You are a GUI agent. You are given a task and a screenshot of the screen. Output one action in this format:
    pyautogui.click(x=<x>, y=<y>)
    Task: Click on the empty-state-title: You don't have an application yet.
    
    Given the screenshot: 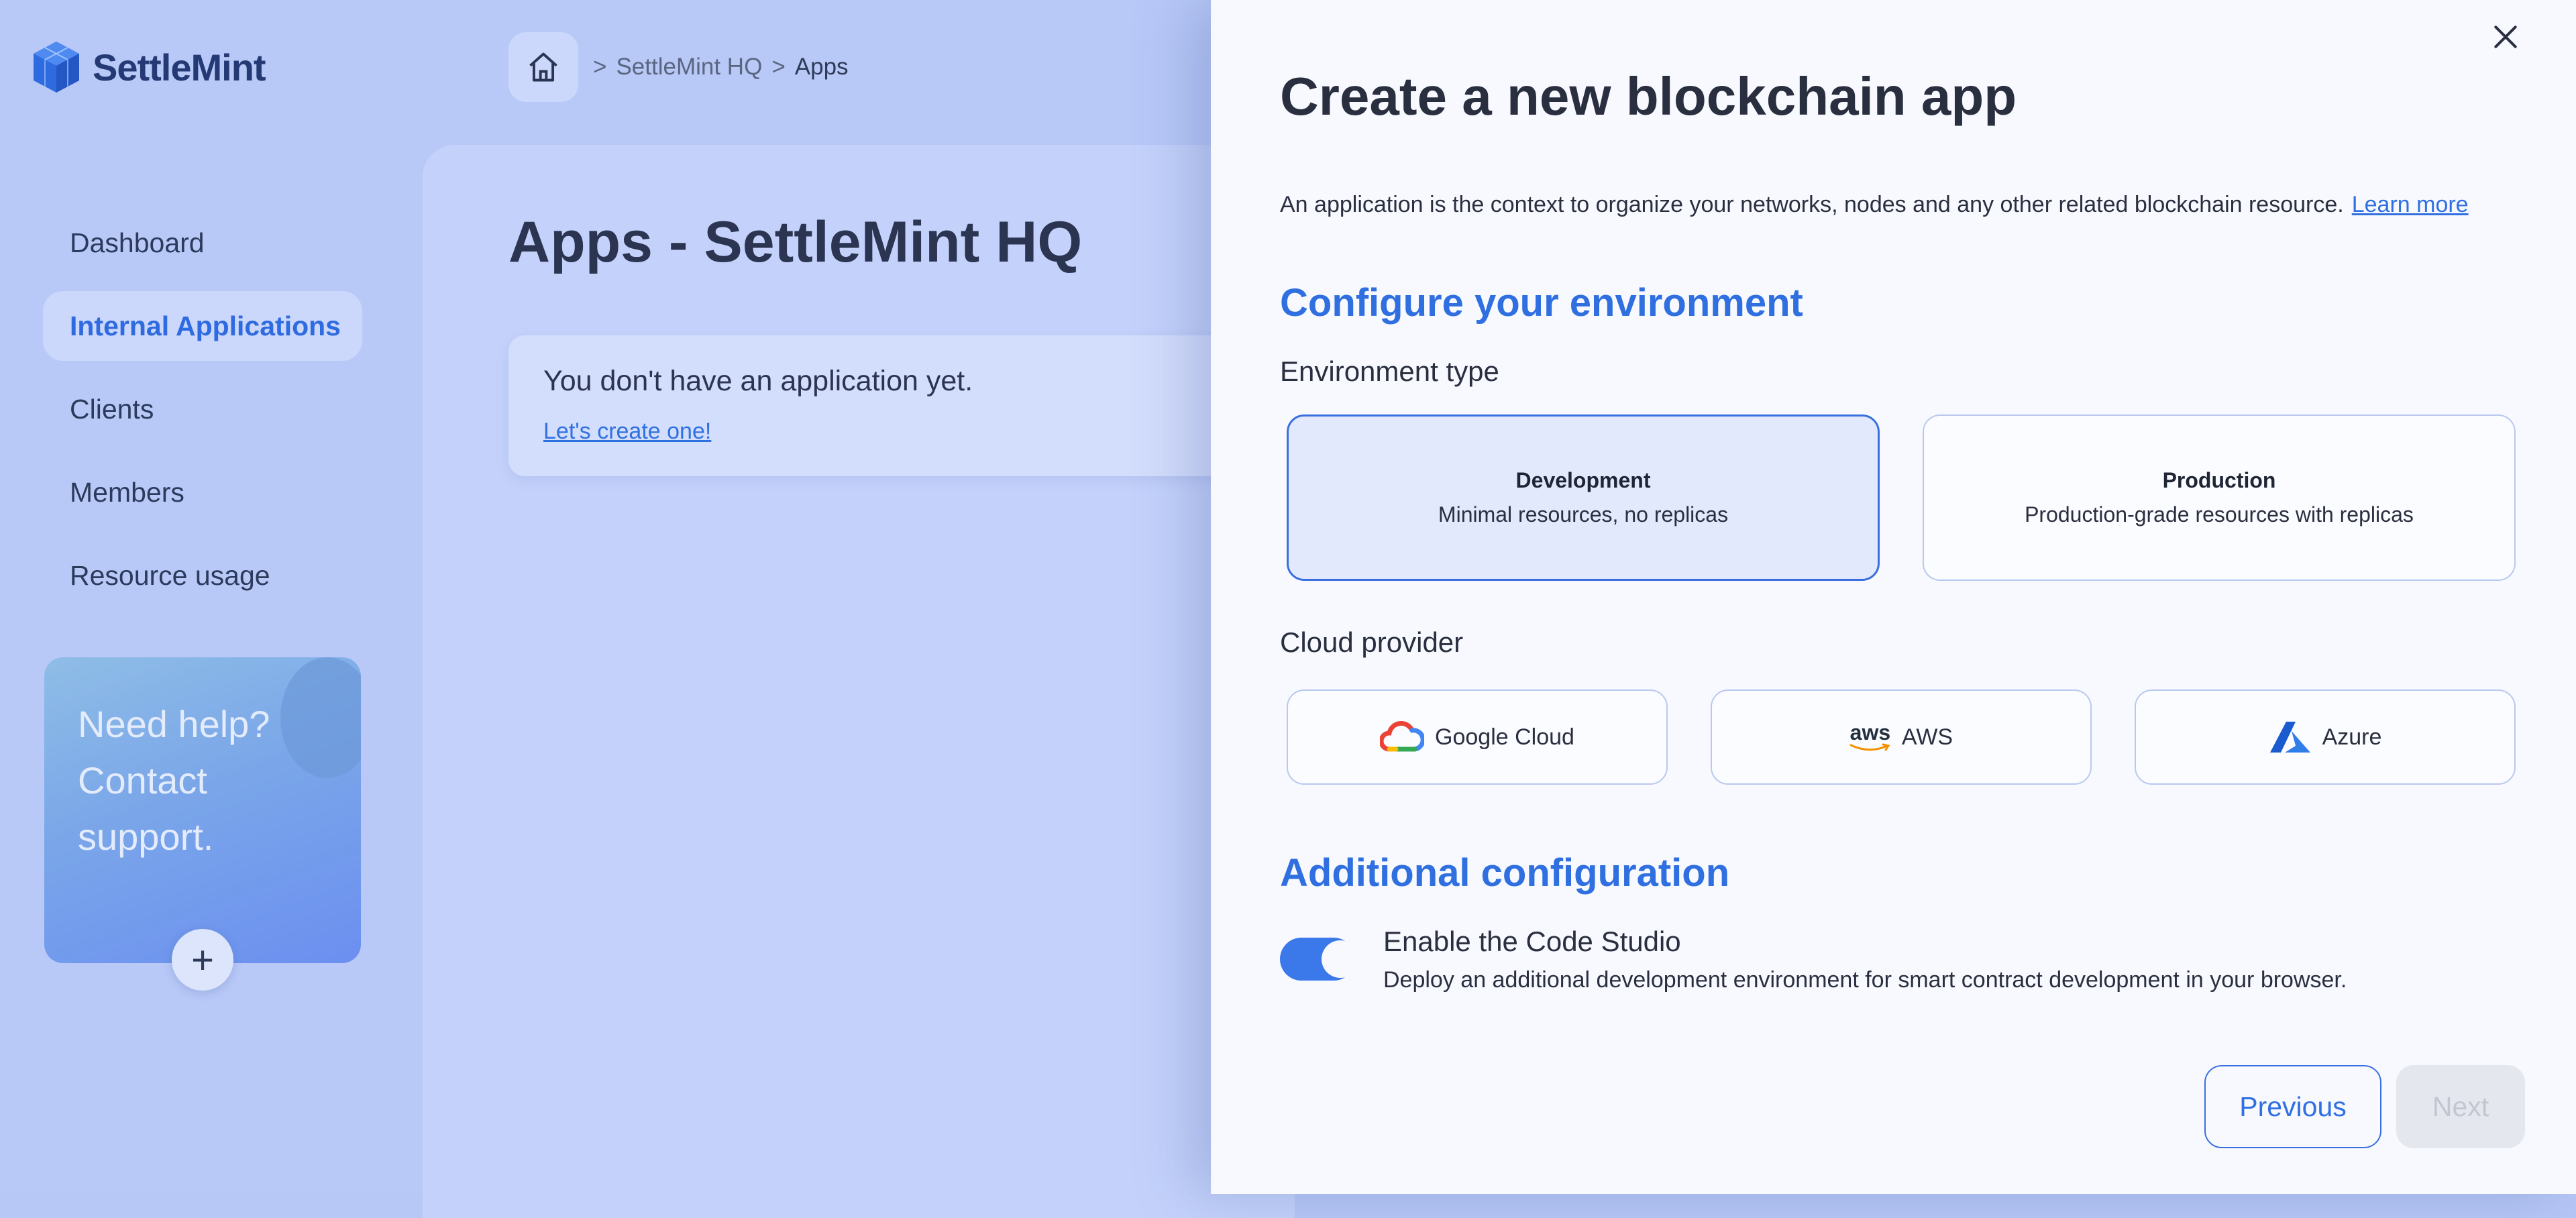 What is the action you would take?
    pyautogui.click(x=758, y=381)
    